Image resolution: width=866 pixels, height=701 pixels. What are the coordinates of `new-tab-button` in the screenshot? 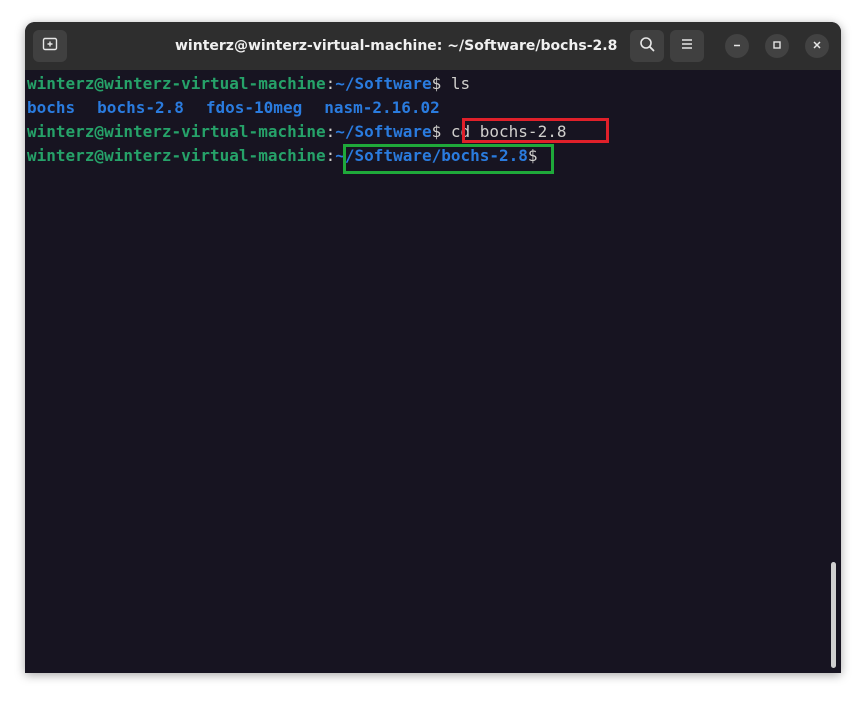 It's located at (50, 46).